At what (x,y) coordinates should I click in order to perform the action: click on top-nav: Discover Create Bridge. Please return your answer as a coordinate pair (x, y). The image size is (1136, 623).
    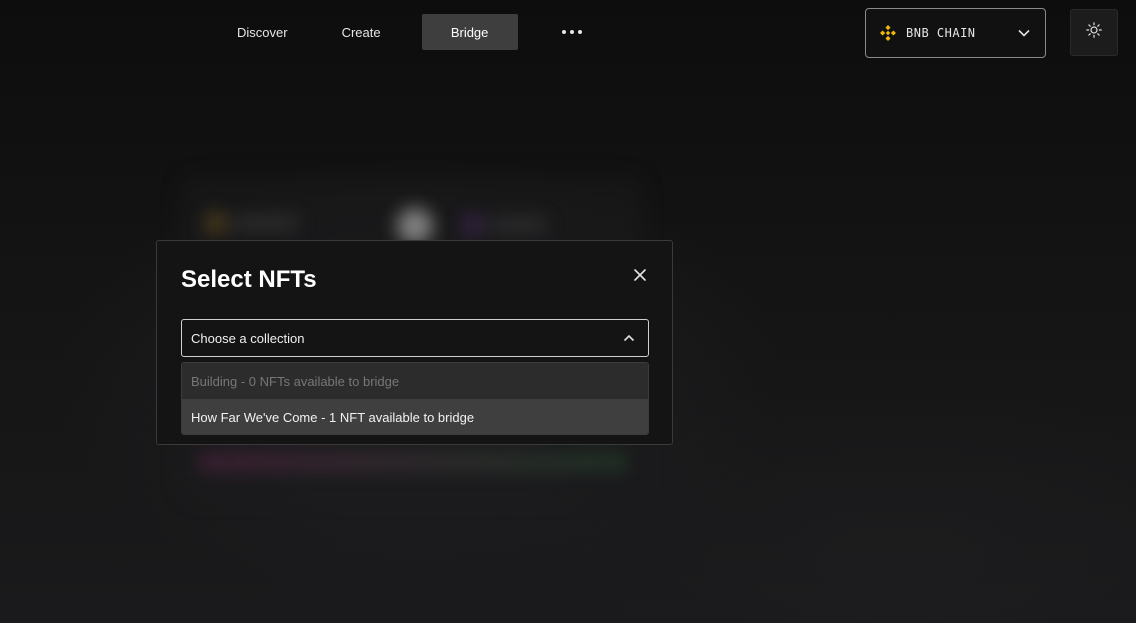
    Looking at the image, I should click on (401, 32).